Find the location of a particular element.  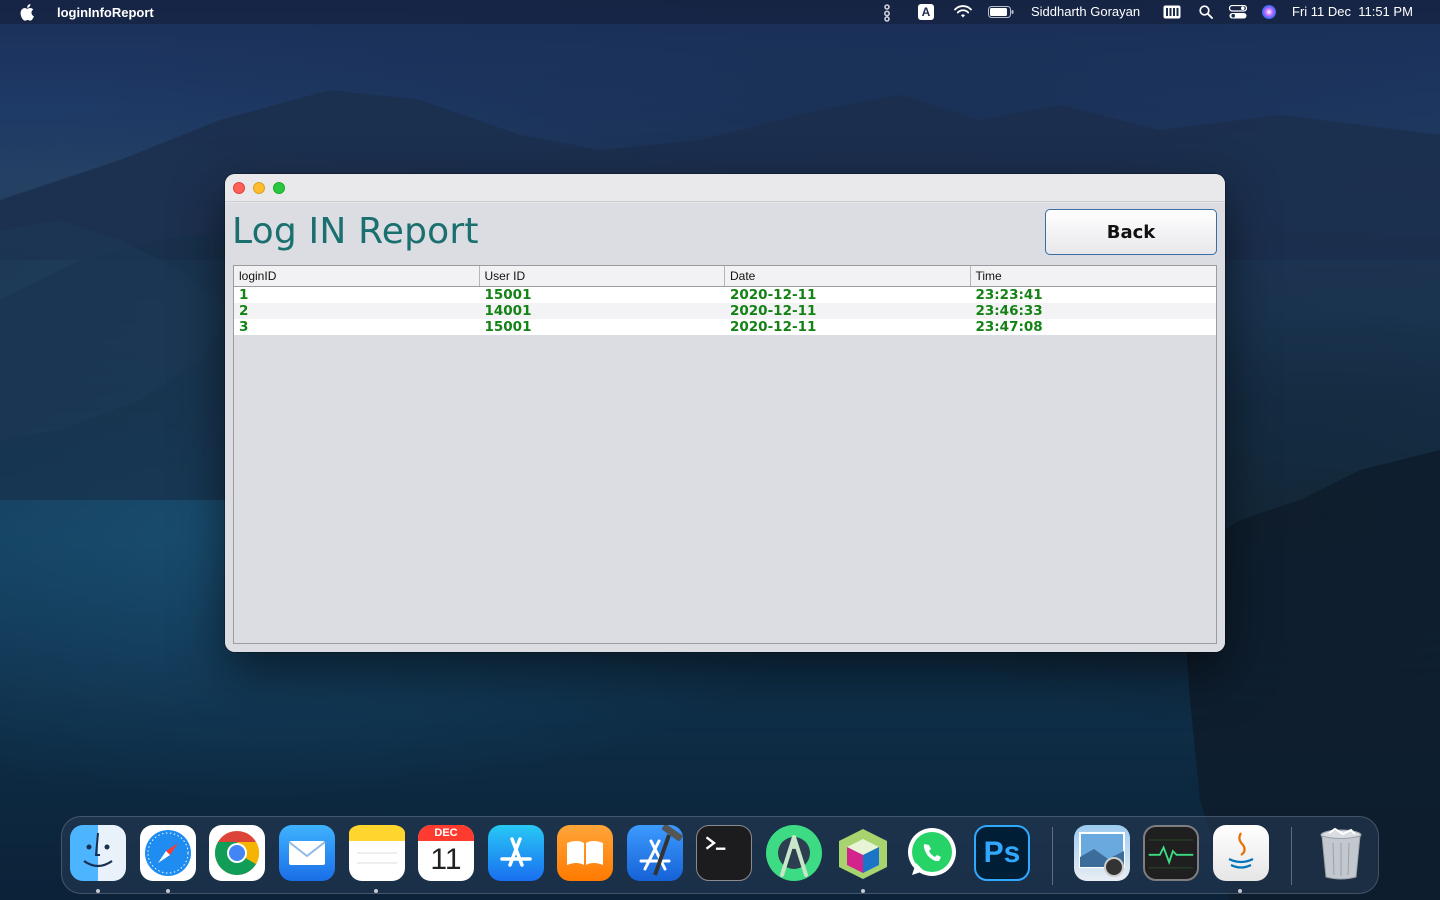

netbeans-cube-icon is located at coordinates (863, 854).